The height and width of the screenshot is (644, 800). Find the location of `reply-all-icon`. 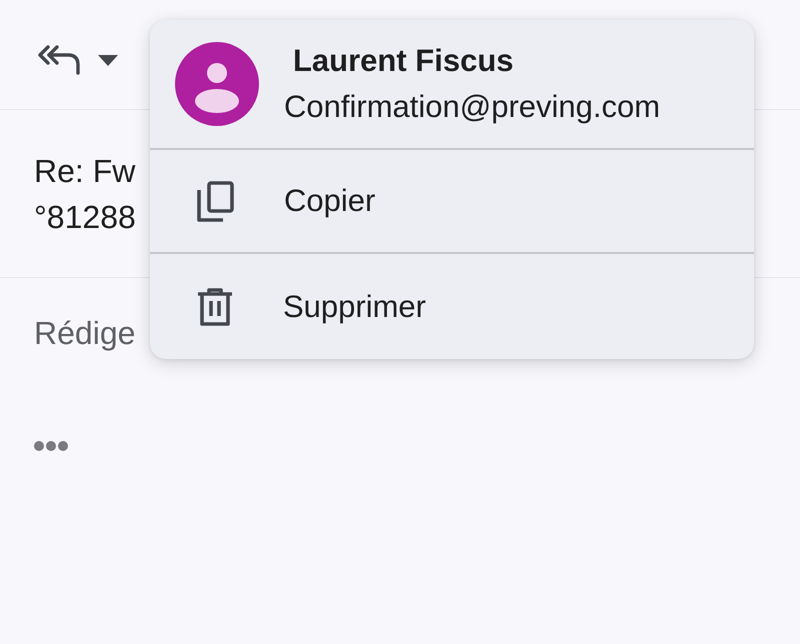

reply-all-icon is located at coordinates (59, 59).